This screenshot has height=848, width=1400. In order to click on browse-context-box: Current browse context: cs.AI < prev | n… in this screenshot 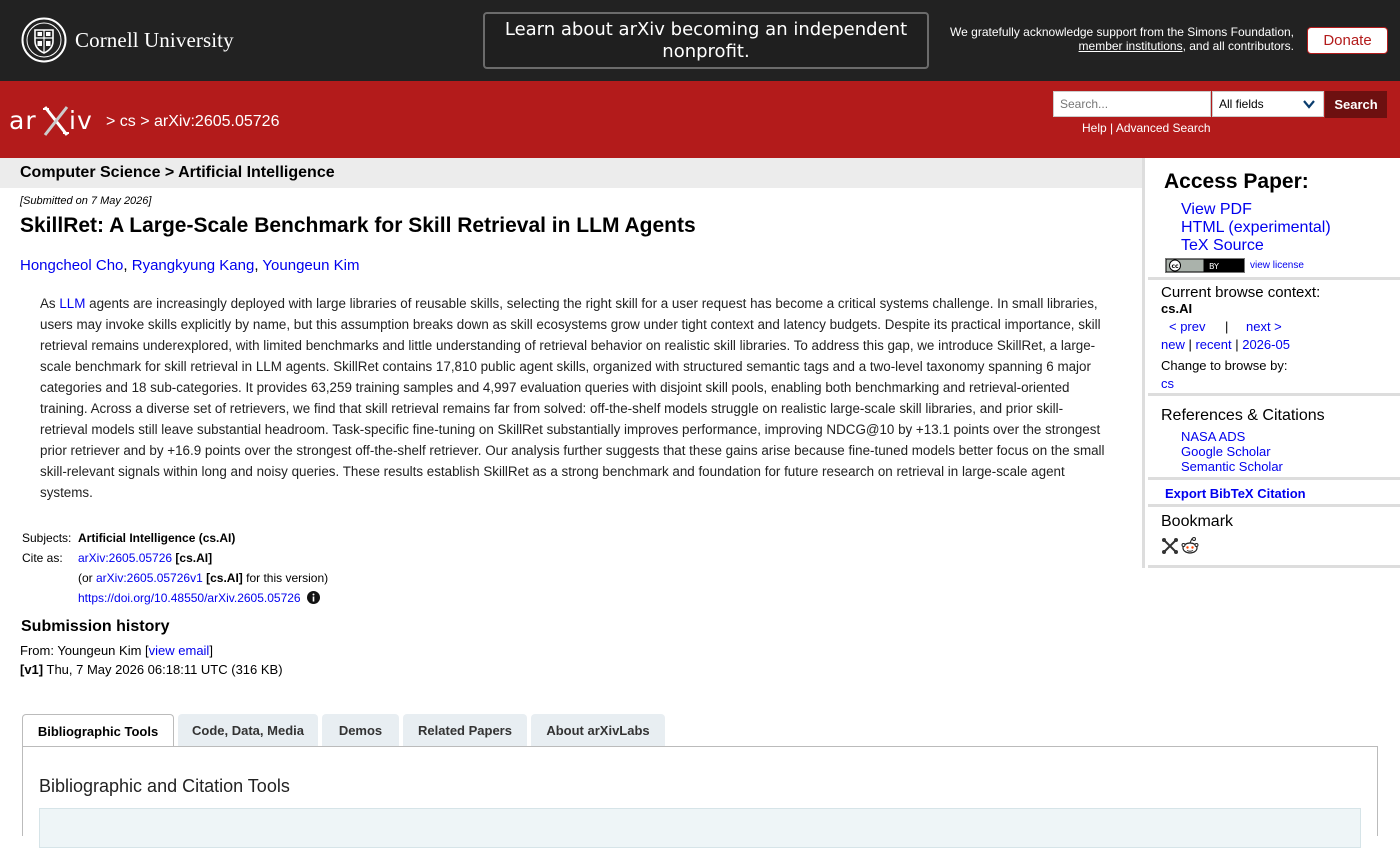, I will do `click(1274, 339)`.